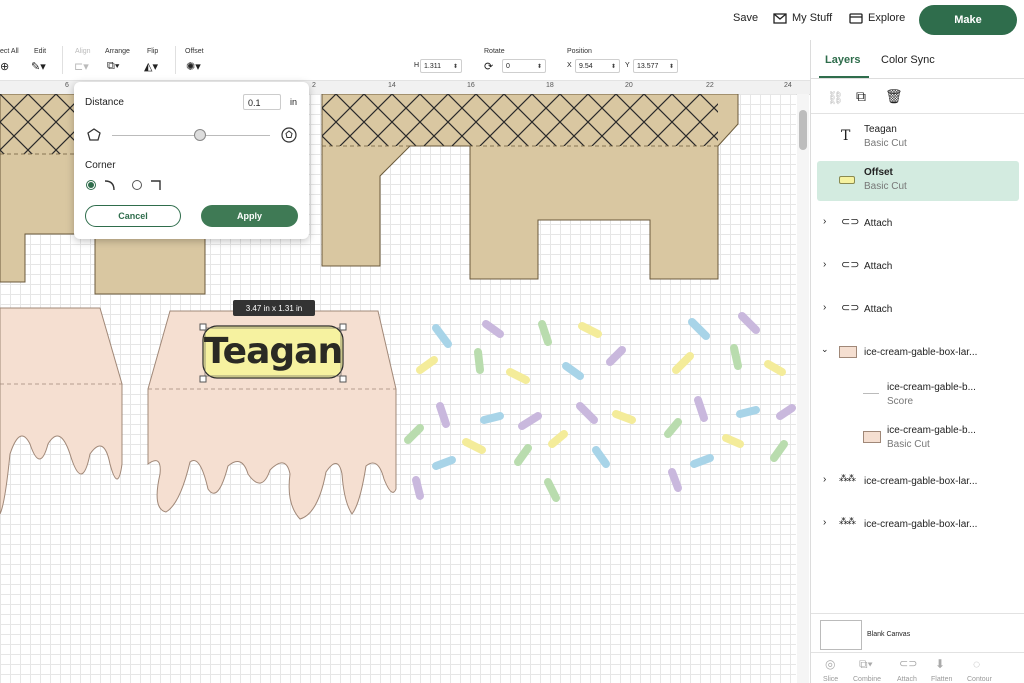  What do you see at coordinates (81, 66) in the screenshot?
I see `align-icon: ⊏▾` at bounding box center [81, 66].